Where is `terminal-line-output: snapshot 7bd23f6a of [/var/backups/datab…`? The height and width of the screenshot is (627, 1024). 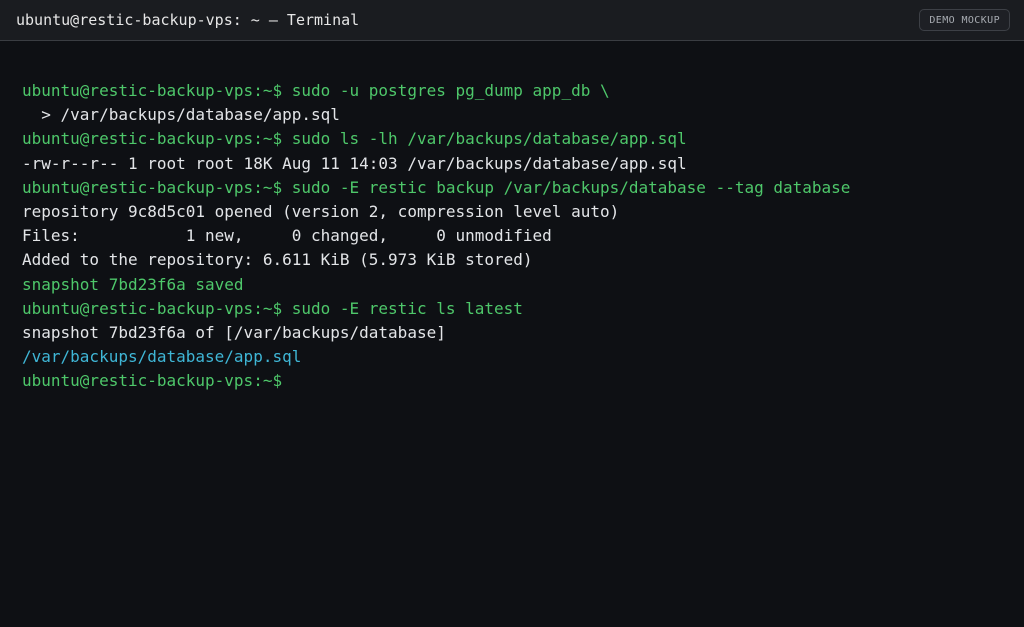 terminal-line-output: snapshot 7bd23f6a of [/var/backups/datab… is located at coordinates (234, 332).